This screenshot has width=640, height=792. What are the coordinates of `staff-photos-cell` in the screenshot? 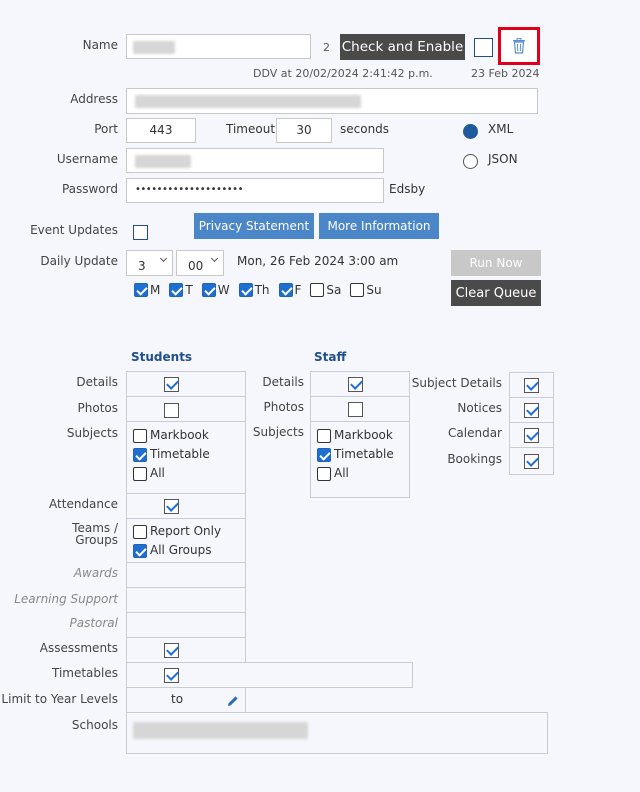 It's located at (360, 409).